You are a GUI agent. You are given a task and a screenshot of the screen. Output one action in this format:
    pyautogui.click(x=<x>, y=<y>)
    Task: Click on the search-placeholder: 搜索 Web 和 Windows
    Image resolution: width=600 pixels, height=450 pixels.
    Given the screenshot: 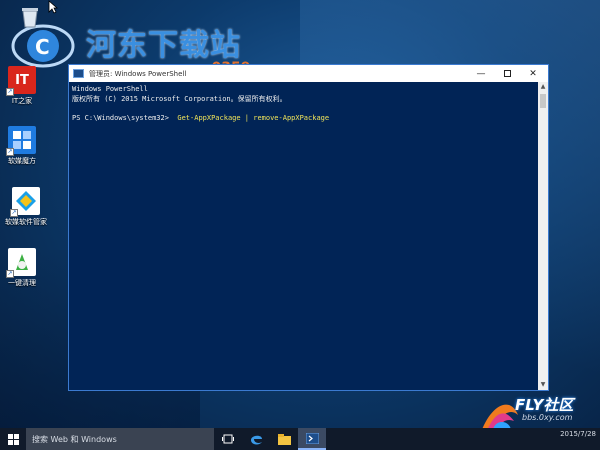 What is the action you would take?
    pyautogui.click(x=74, y=439)
    